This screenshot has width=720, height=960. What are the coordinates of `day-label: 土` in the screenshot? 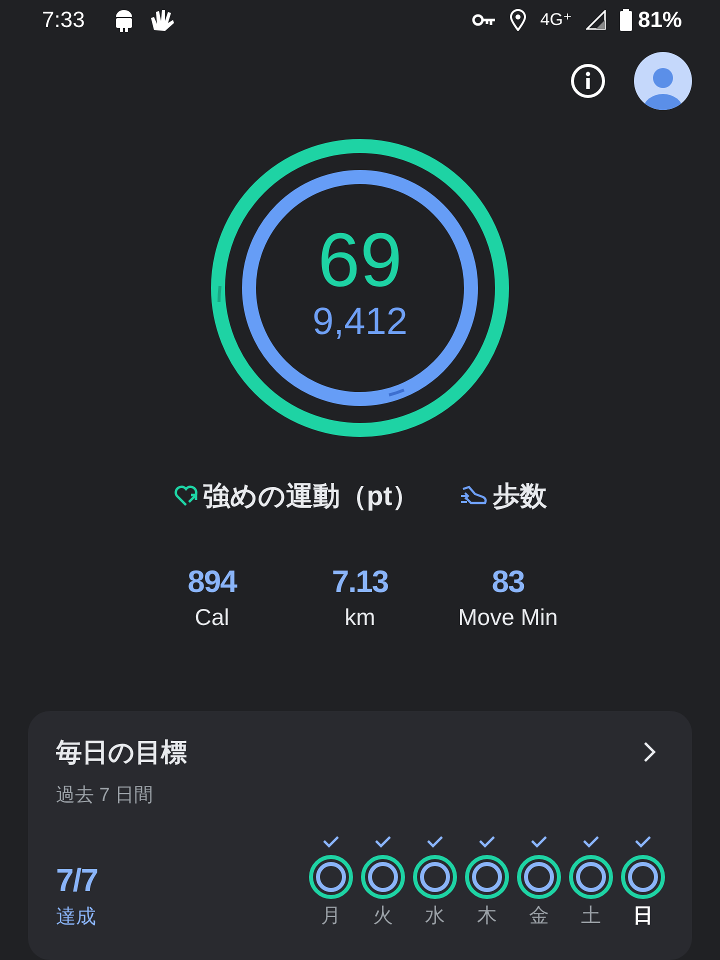 It's located at (591, 916).